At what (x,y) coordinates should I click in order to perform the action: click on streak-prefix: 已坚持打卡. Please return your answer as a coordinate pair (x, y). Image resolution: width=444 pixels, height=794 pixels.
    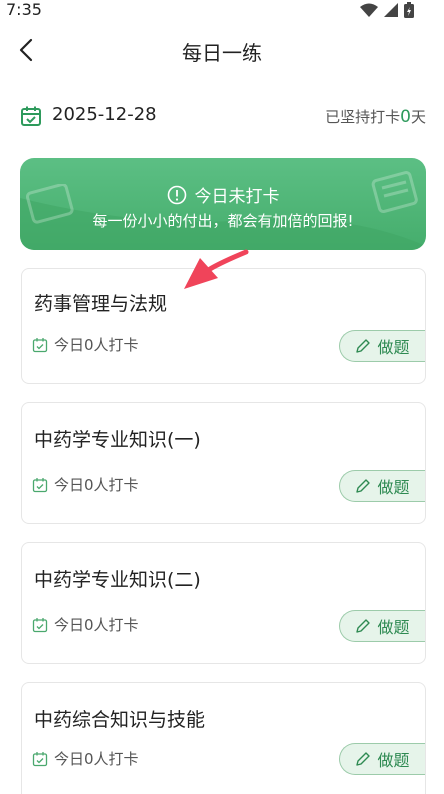
    Looking at the image, I should click on (363, 117).